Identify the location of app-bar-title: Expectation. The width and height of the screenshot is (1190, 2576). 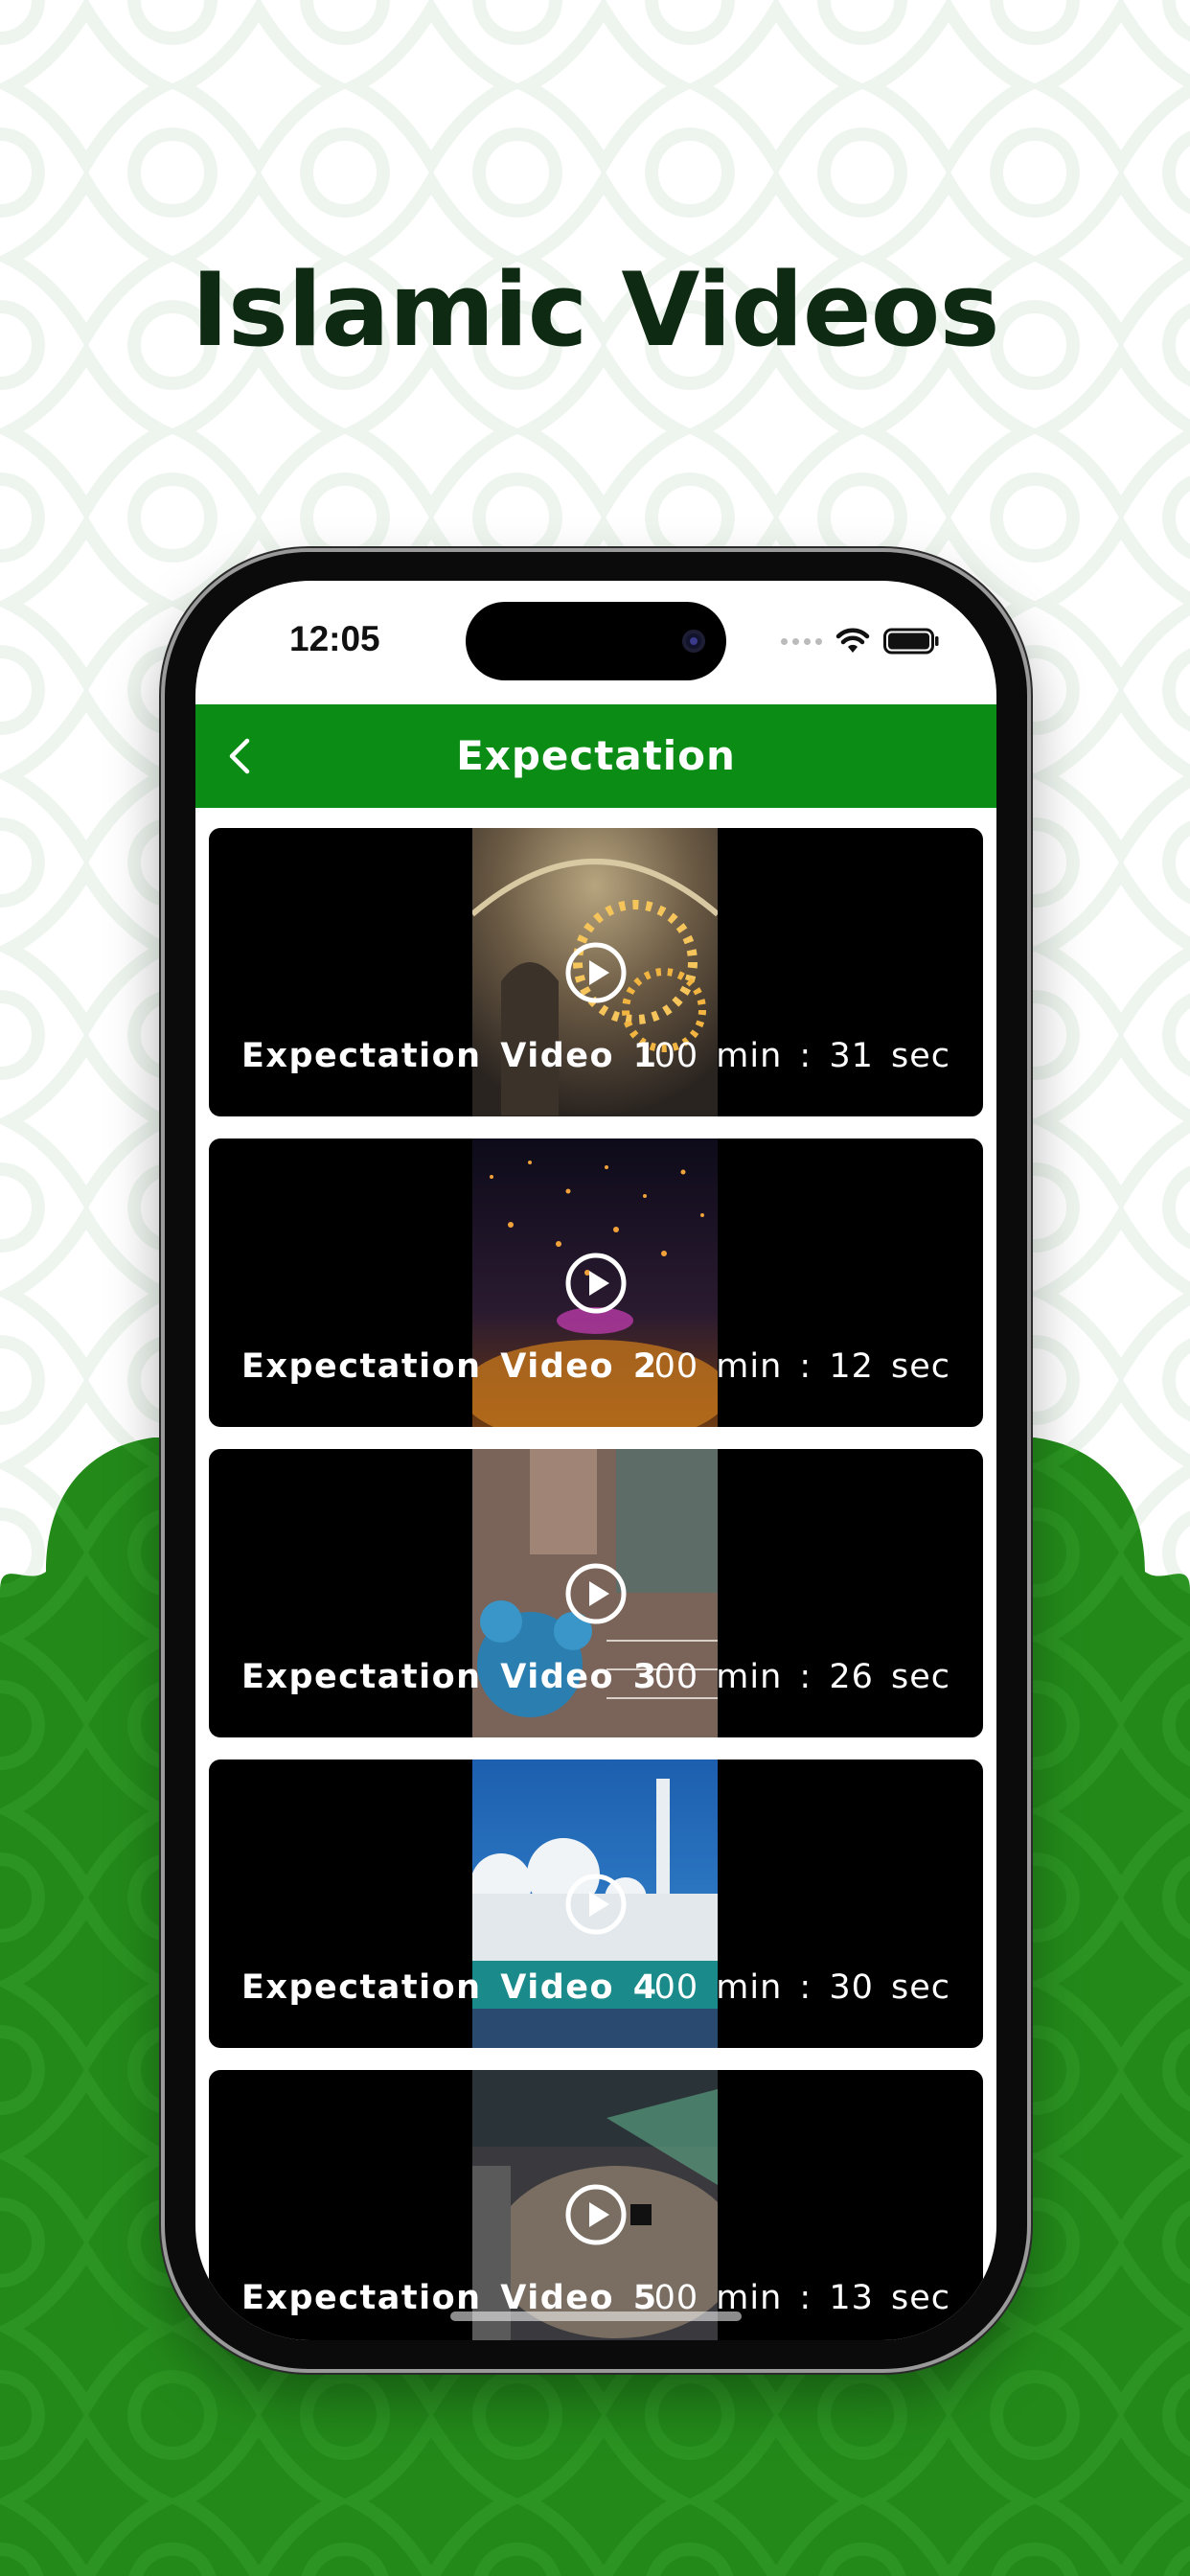
(596, 755).